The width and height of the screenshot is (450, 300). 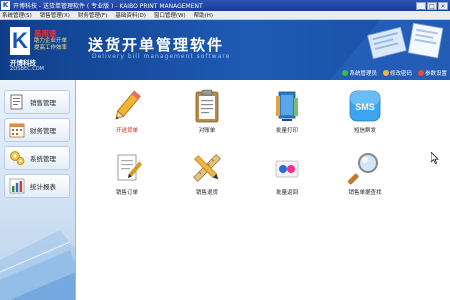 I want to click on menu-help: 帮助(H), so click(x=203, y=15).